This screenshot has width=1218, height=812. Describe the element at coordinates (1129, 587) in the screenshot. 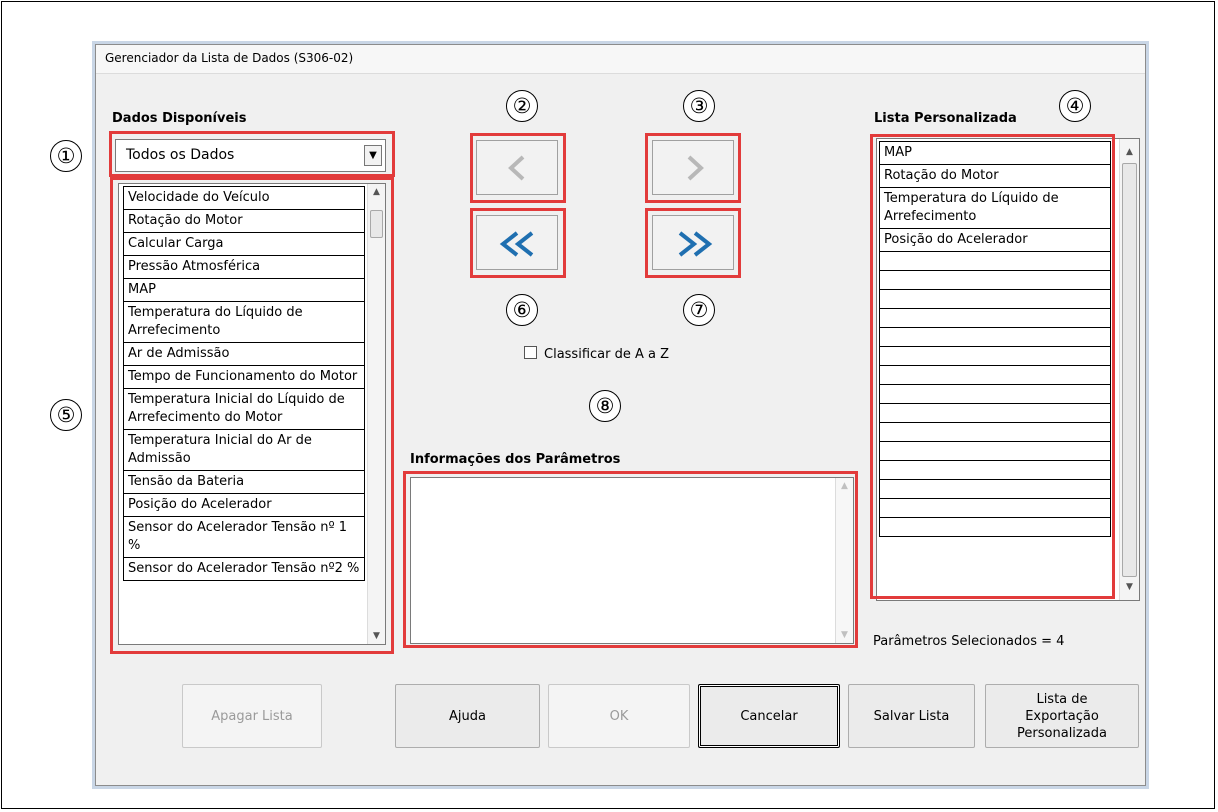

I see `scroll-down-icon: ▼` at that location.